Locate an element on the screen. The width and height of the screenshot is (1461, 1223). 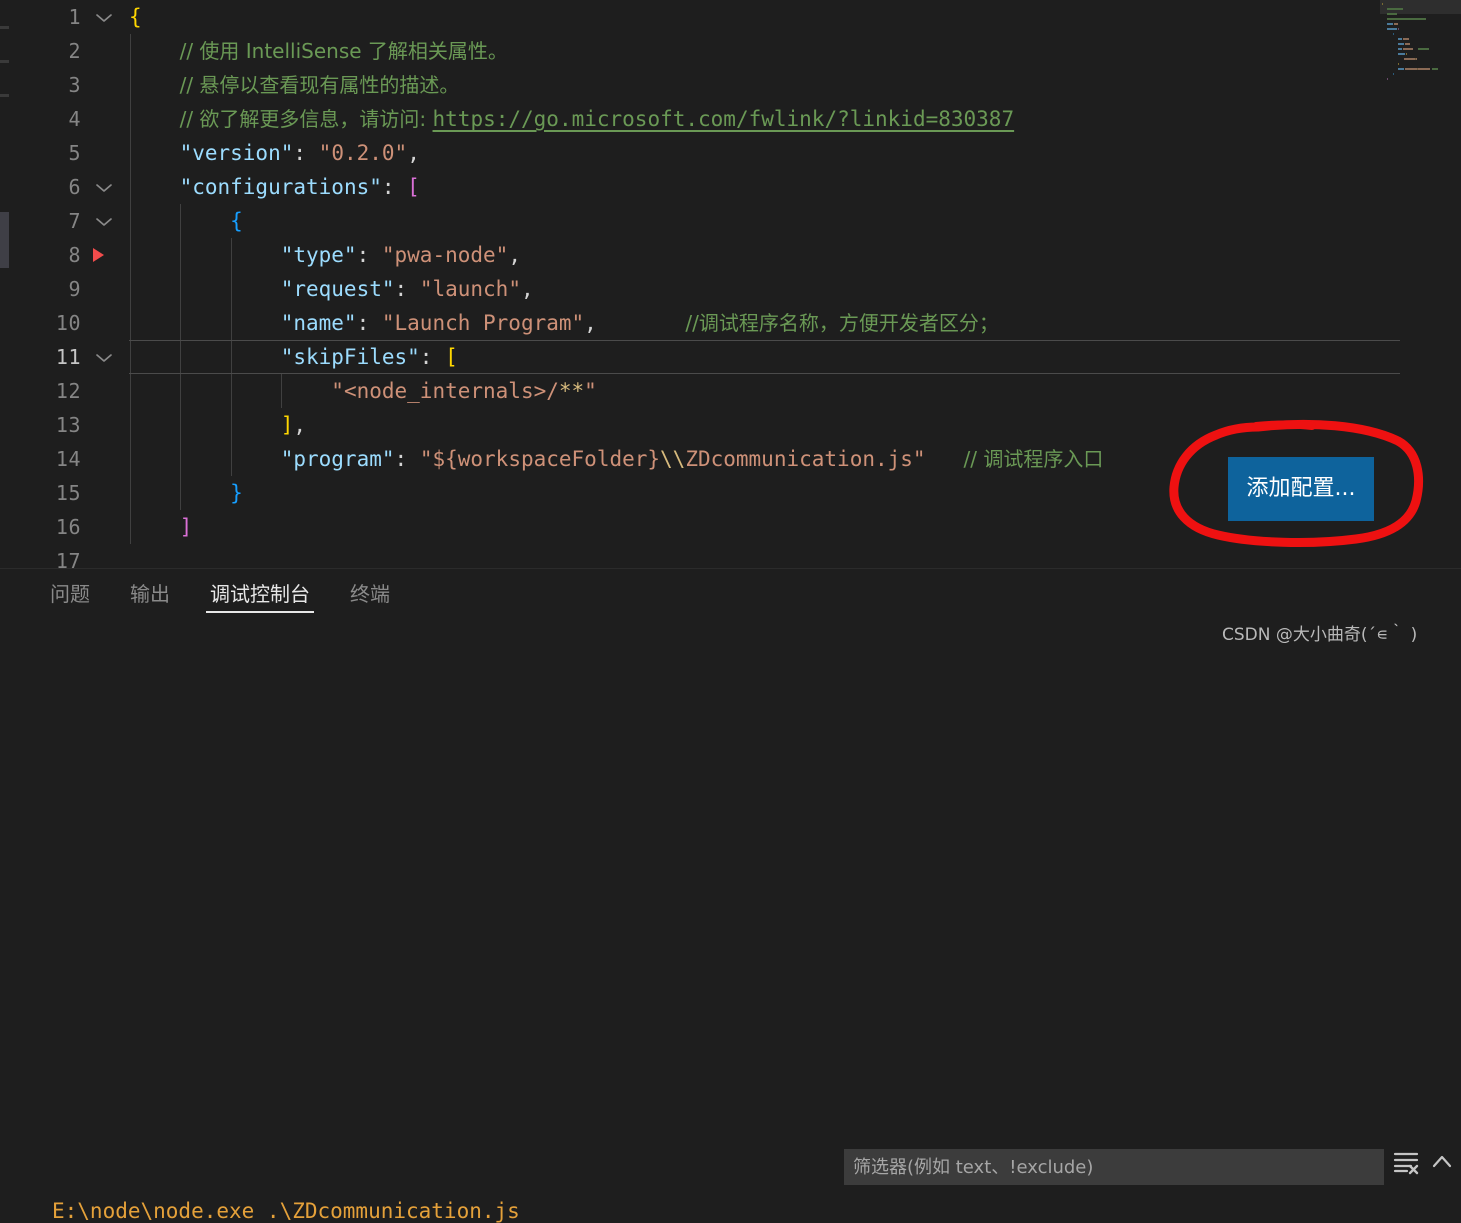
gutter-row: 15 is located at coordinates (69, 493).